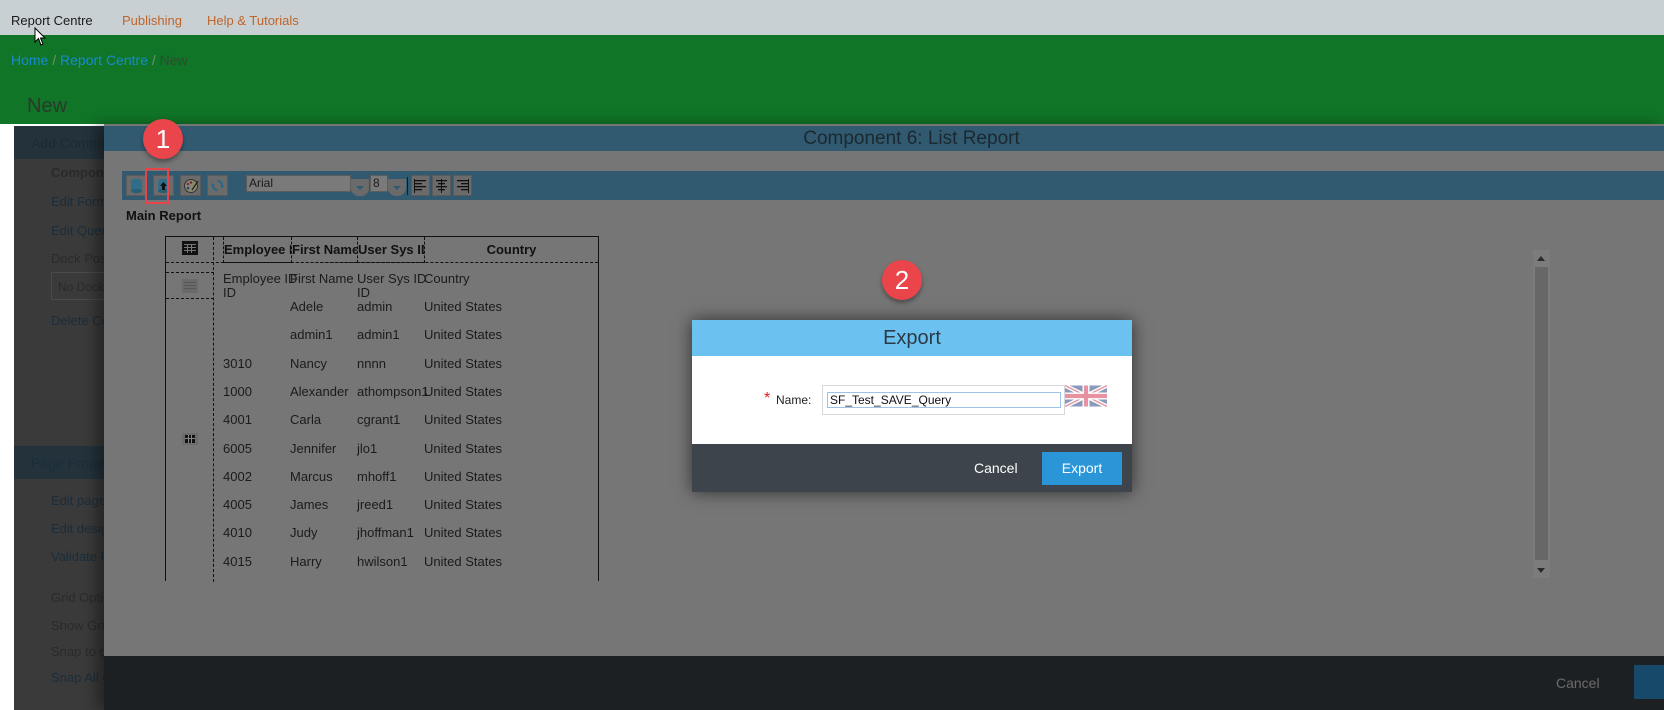  I want to click on chevron-down-icon, so click(397, 187).